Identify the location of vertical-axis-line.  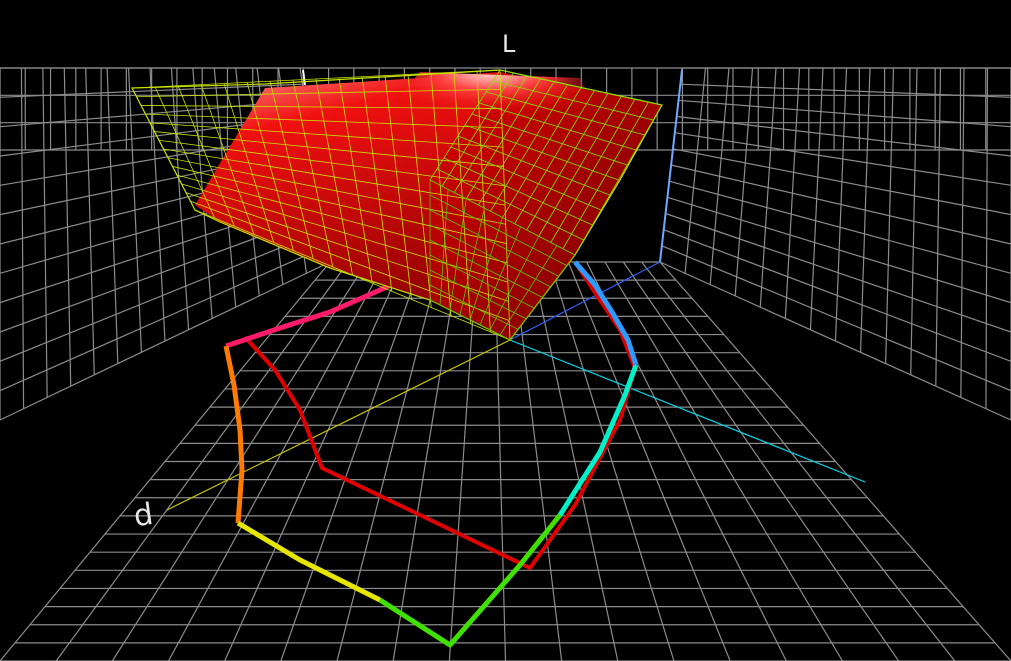
(671, 166).